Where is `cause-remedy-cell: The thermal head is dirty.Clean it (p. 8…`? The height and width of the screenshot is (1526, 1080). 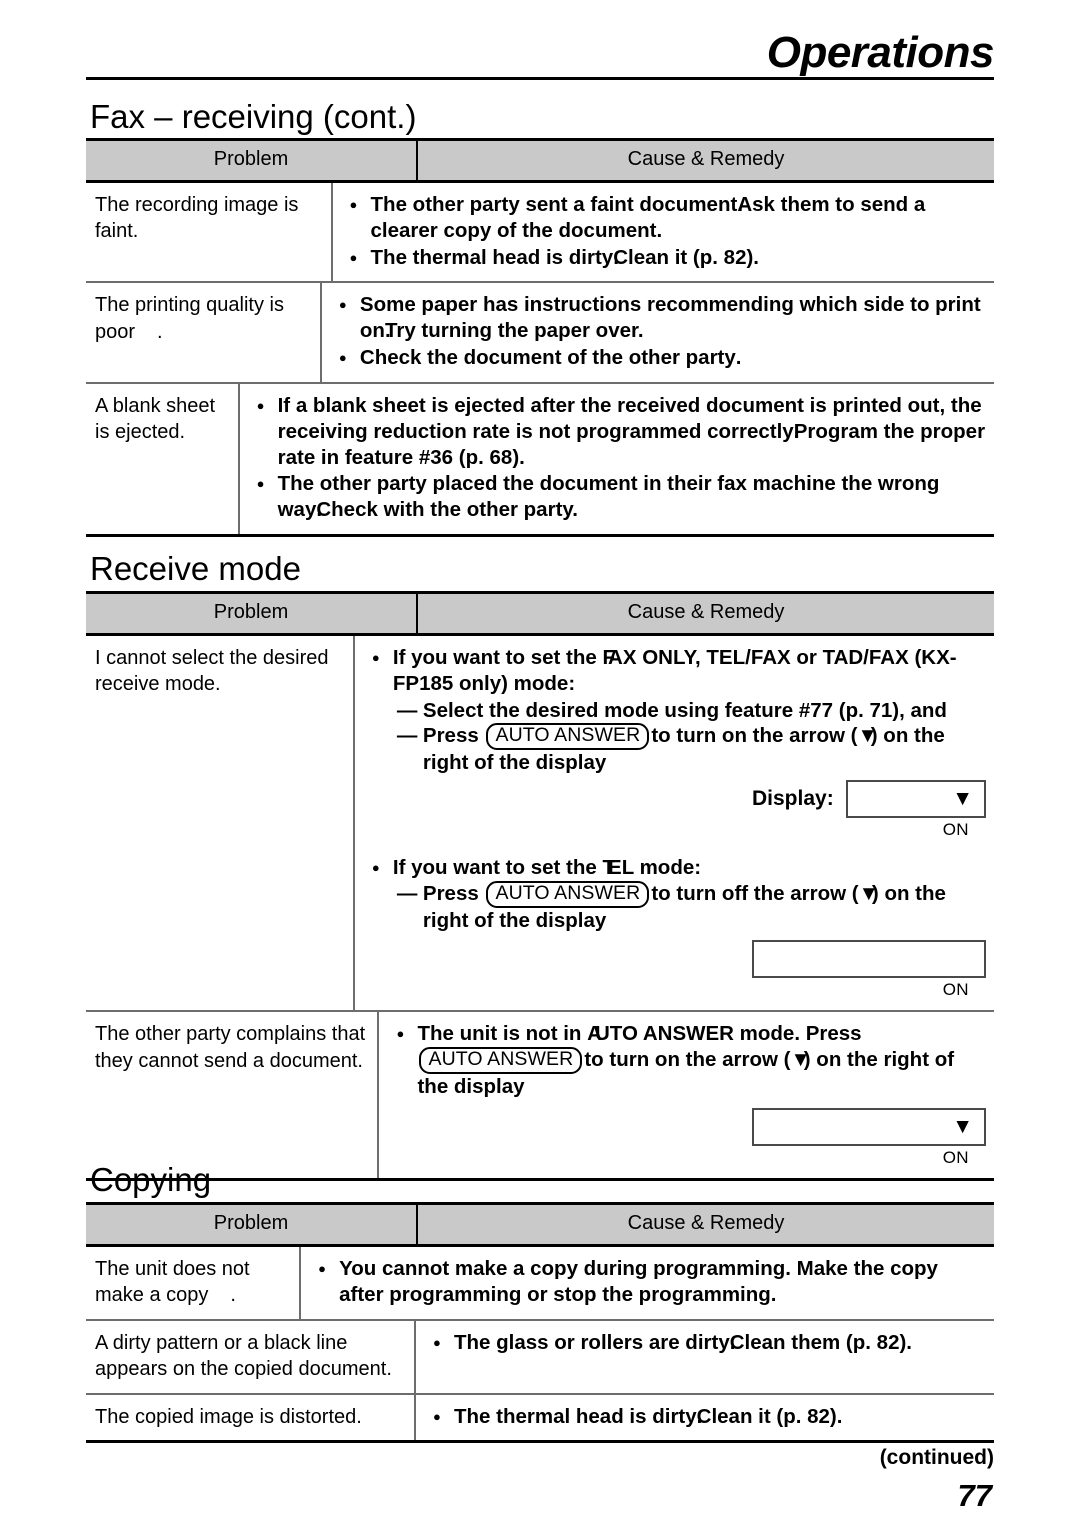
cause-remedy-cell: The thermal head is dirty.Clean it (p. 8… is located at coordinates (705, 1418).